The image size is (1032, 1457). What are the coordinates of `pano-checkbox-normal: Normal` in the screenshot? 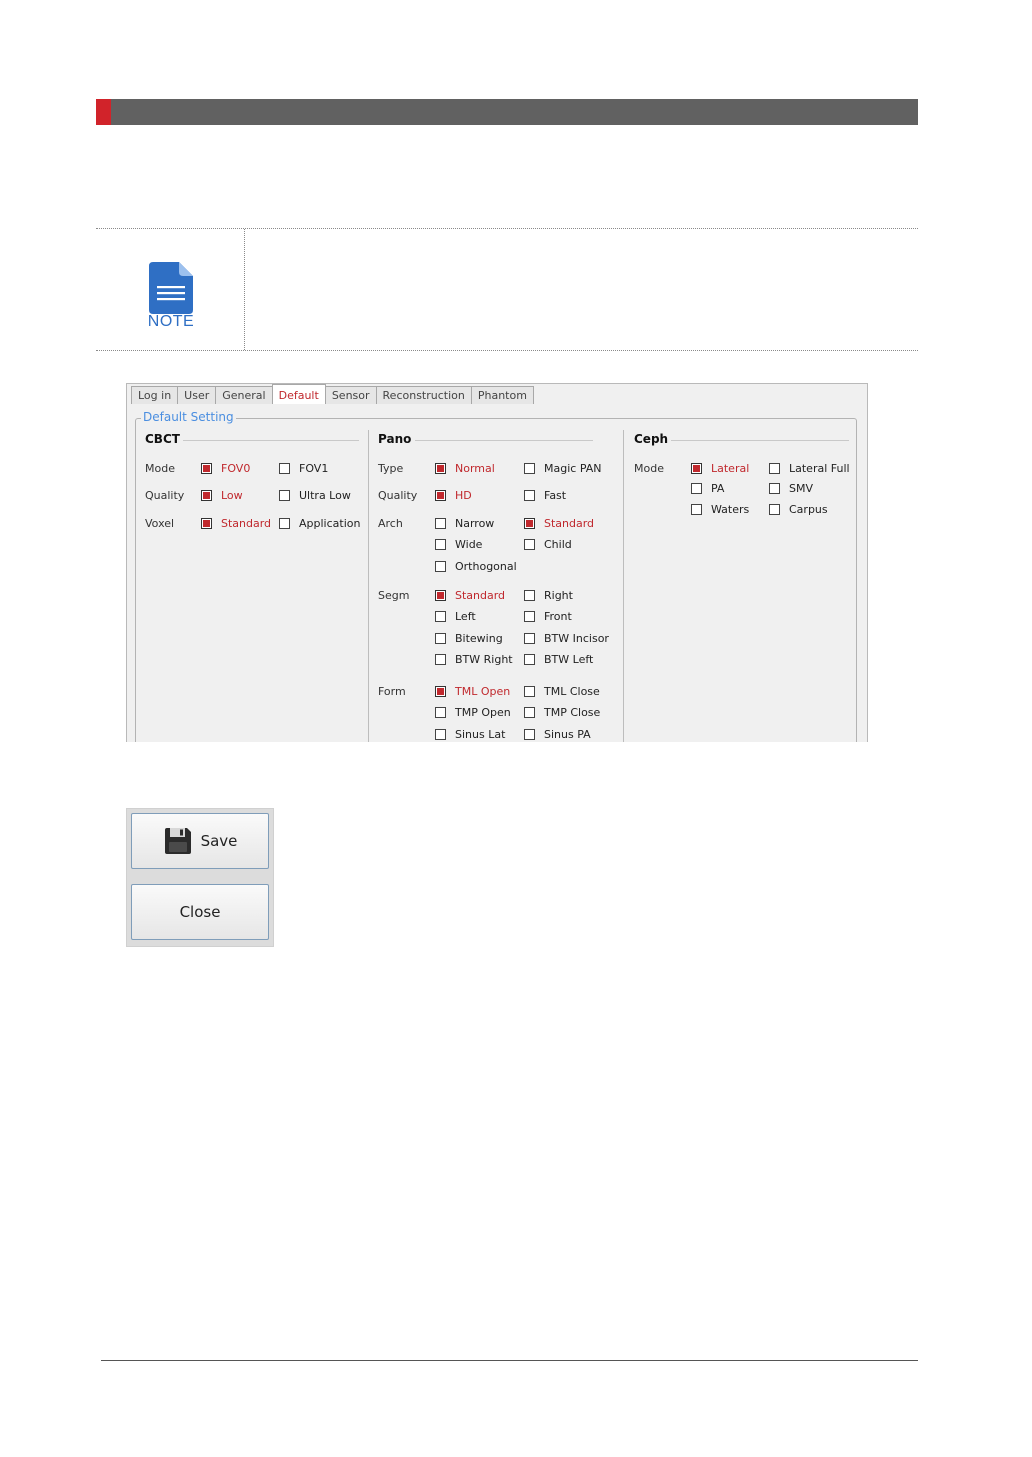 It's located at (465, 468).